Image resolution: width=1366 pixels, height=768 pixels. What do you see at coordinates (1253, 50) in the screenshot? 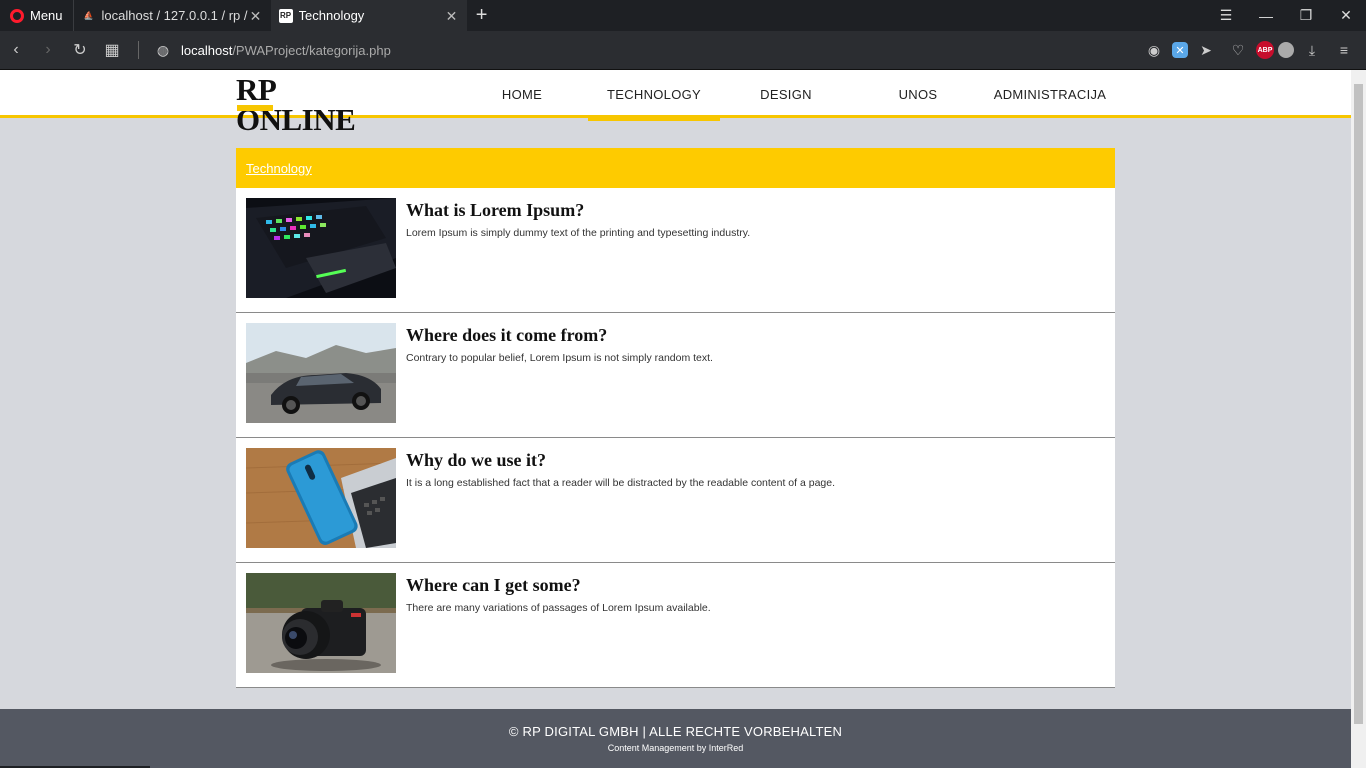
I see `toolbar-right: ◉ ✕ ➤ ♡ ABP ⤓ ≡` at bounding box center [1253, 50].